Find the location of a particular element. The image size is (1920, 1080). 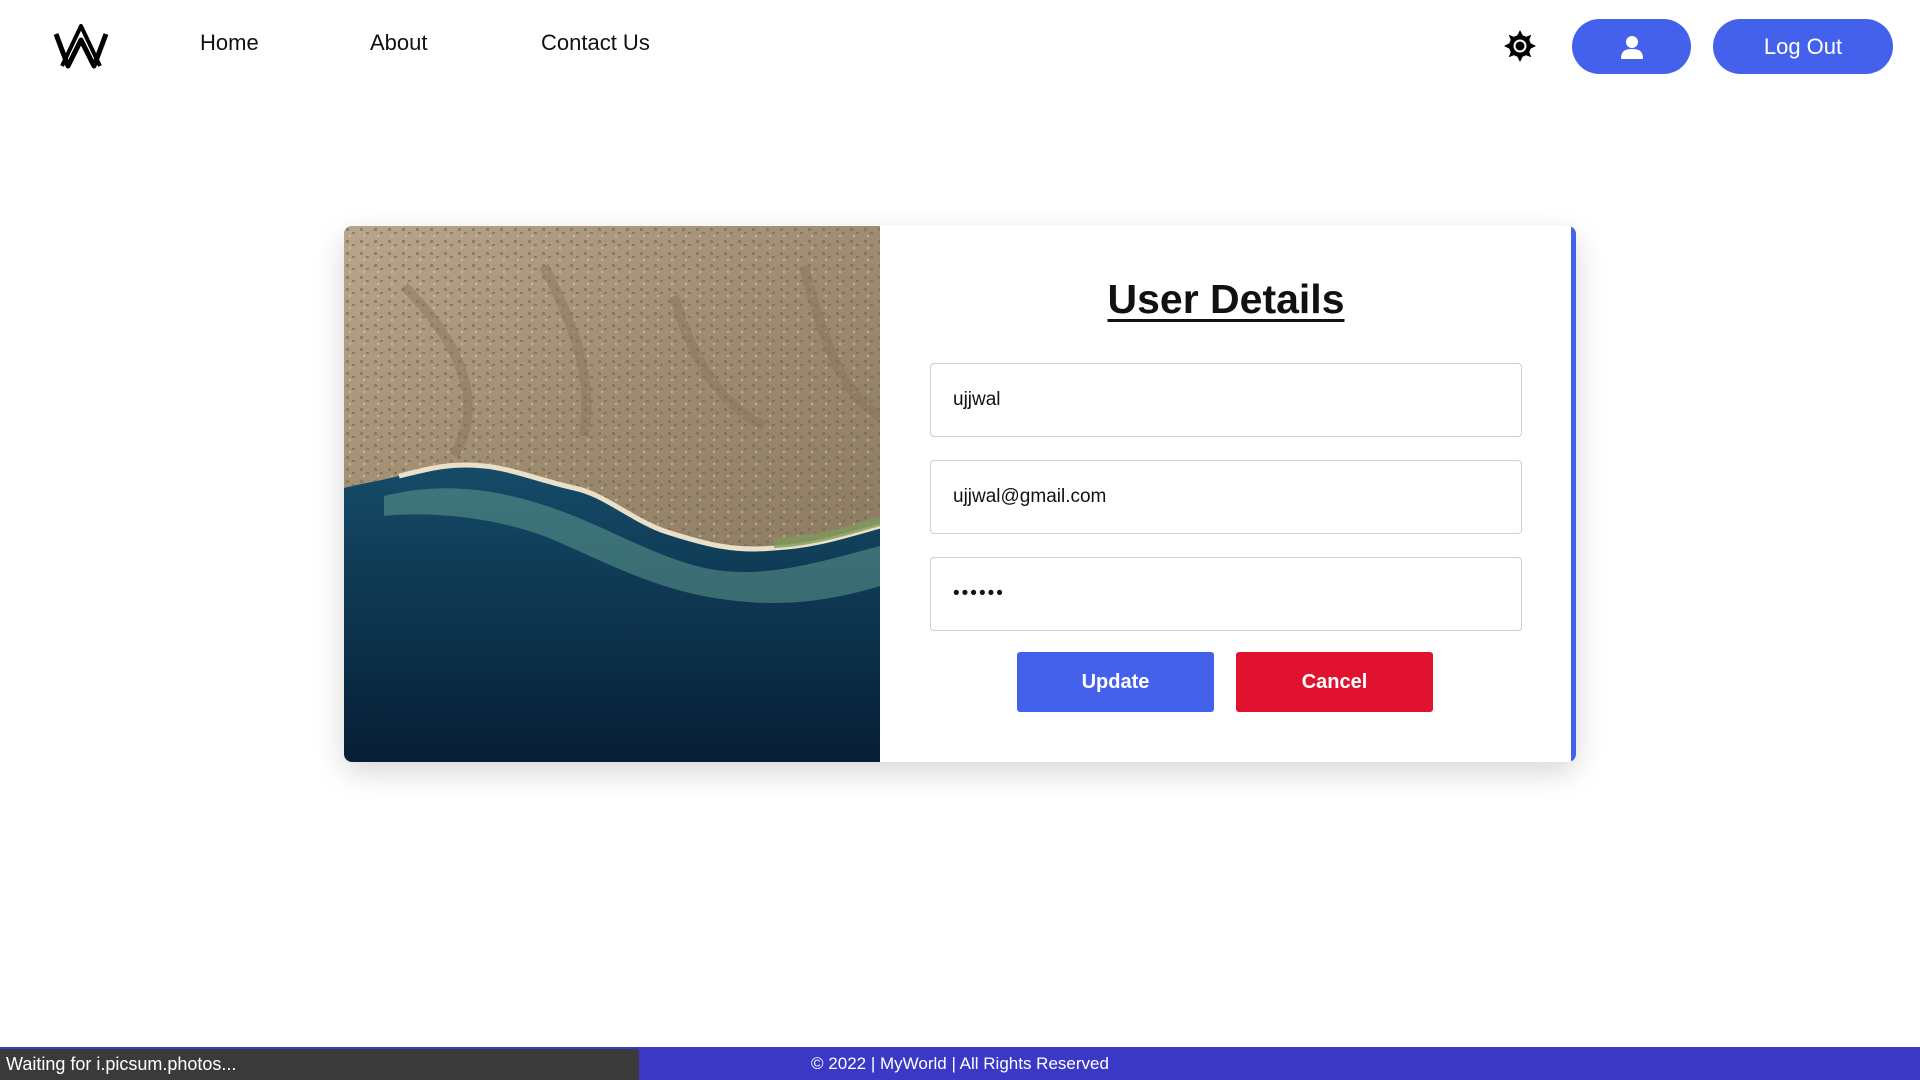

sun-icon is located at coordinates (1520, 46).